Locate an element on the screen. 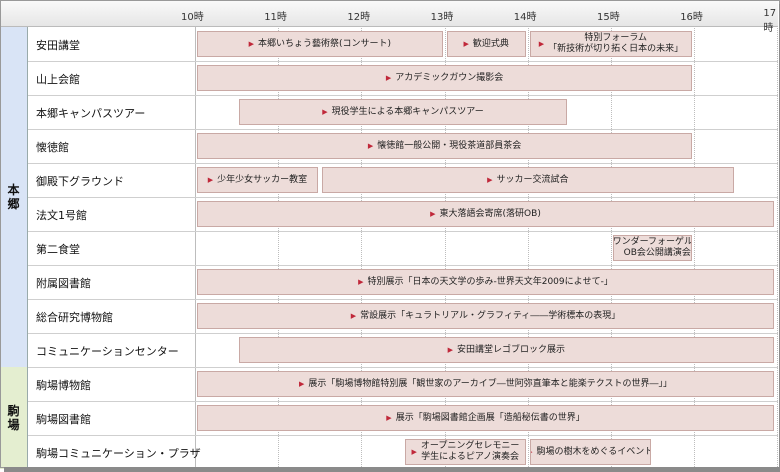 This screenshot has height=472, width=780. venue-name: 総合研究博物館 is located at coordinates (74, 317).